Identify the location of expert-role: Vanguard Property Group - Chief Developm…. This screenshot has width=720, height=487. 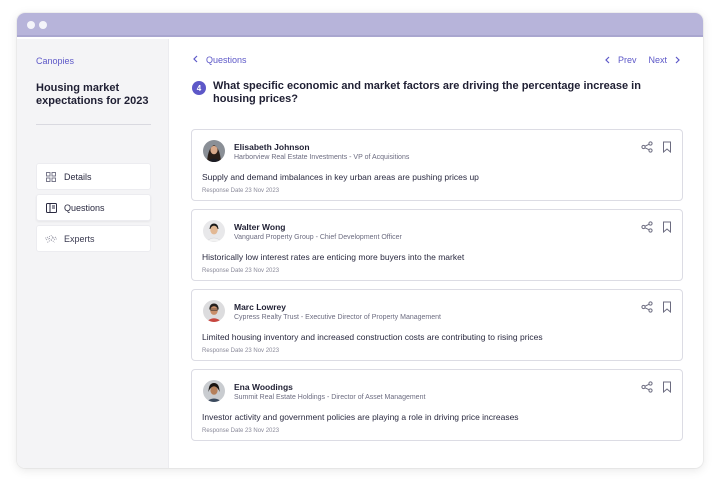
(318, 237).